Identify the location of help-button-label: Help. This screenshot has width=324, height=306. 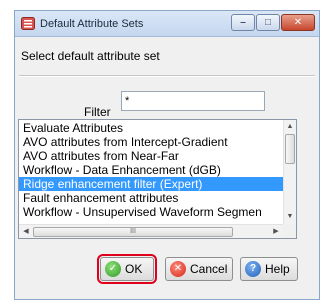
(277, 269).